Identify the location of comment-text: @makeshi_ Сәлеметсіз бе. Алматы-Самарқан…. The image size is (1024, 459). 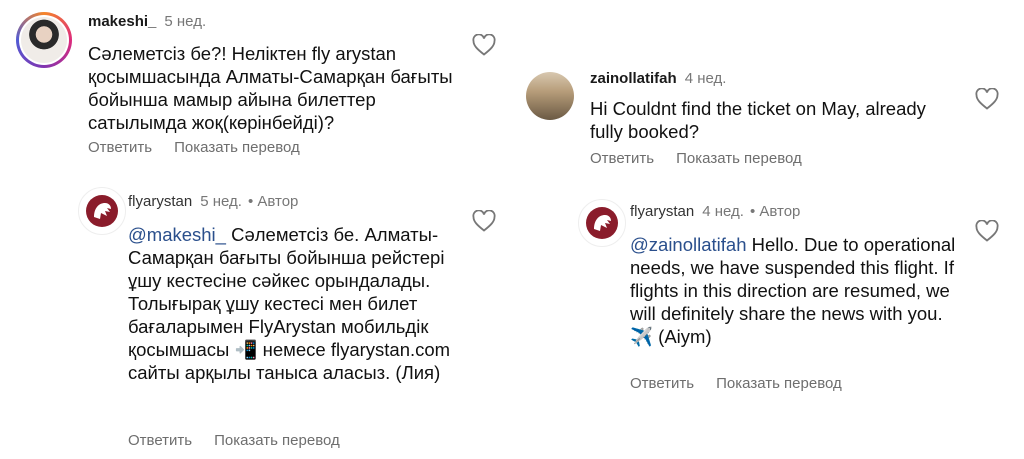
(293, 303).